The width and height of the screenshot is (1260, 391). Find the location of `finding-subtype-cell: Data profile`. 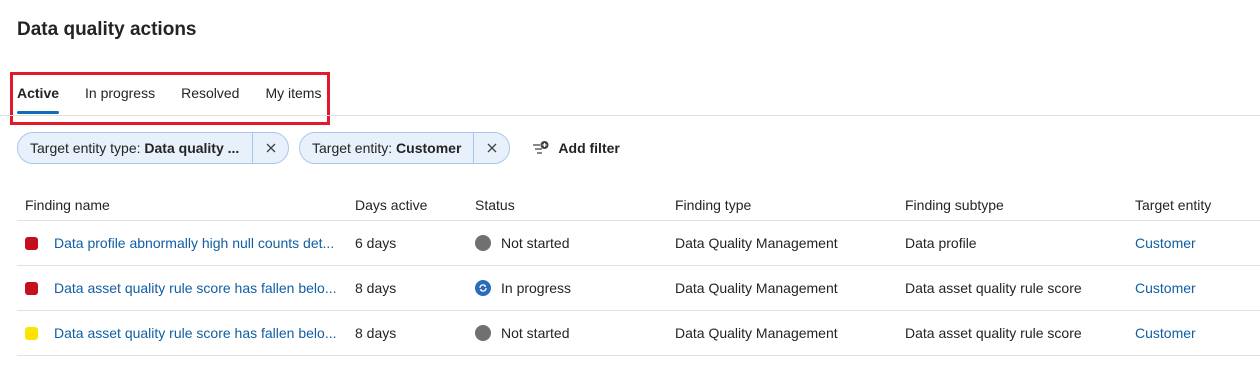

finding-subtype-cell: Data profile is located at coordinates (941, 243).